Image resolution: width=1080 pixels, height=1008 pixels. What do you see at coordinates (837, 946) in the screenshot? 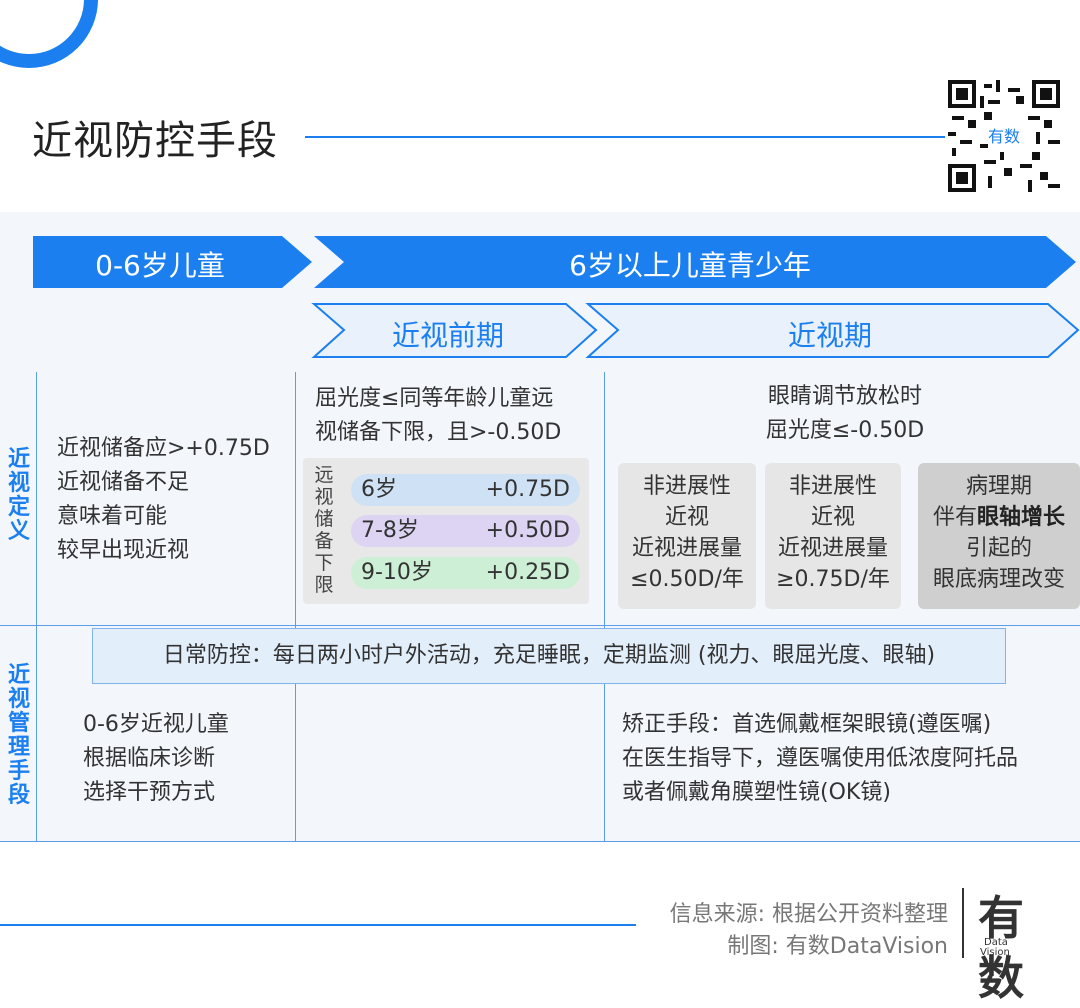
I see `credit-text: 制图: 有数DataVision` at bounding box center [837, 946].